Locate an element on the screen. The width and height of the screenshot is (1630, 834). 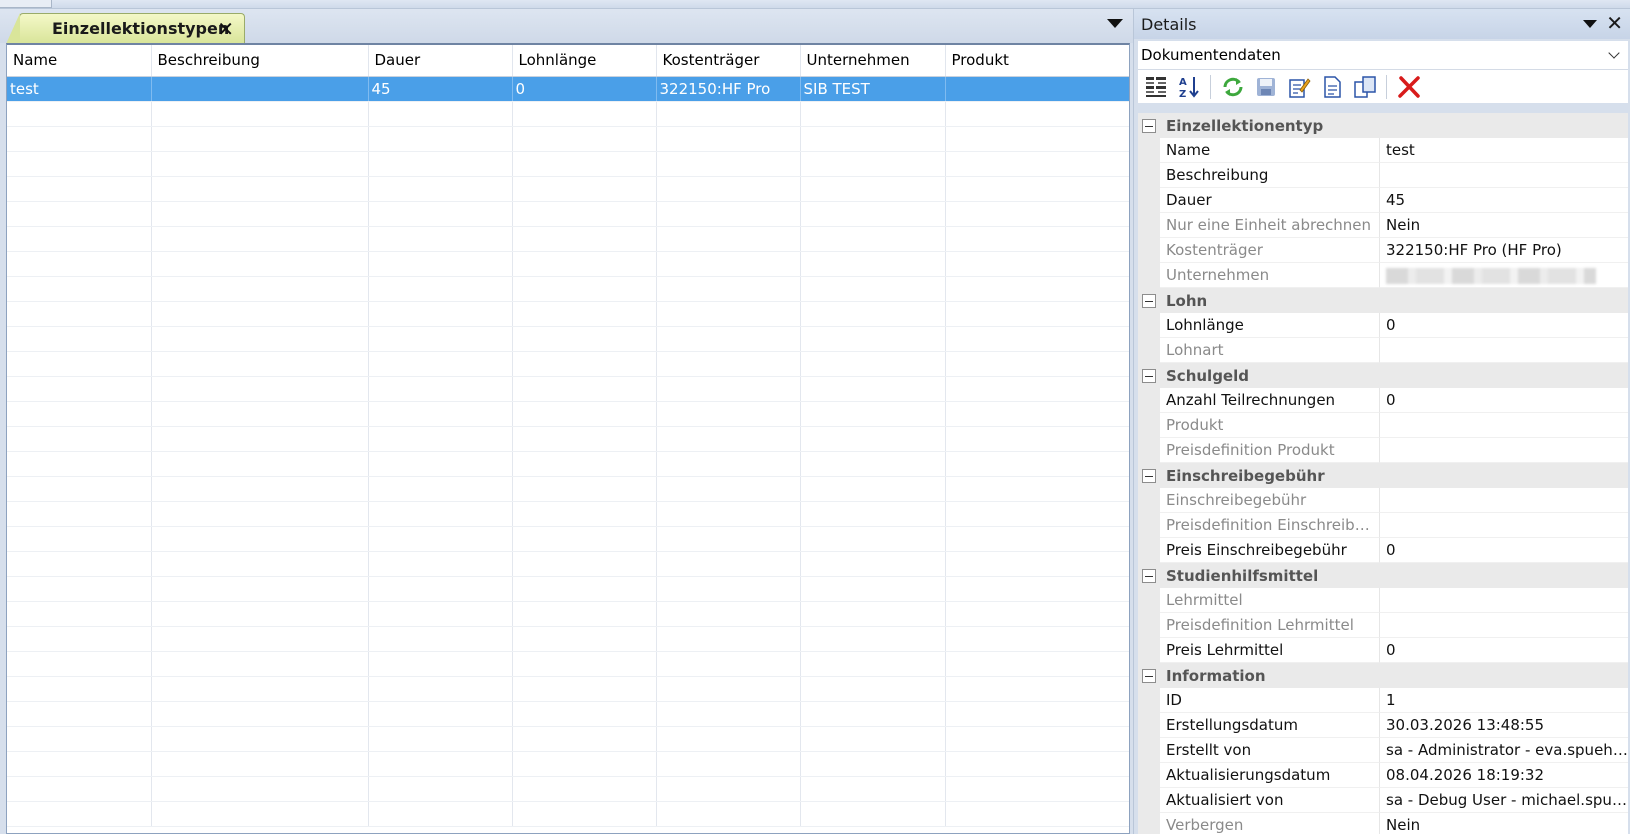
panel-menu-dropdown-icon is located at coordinates (1590, 24).